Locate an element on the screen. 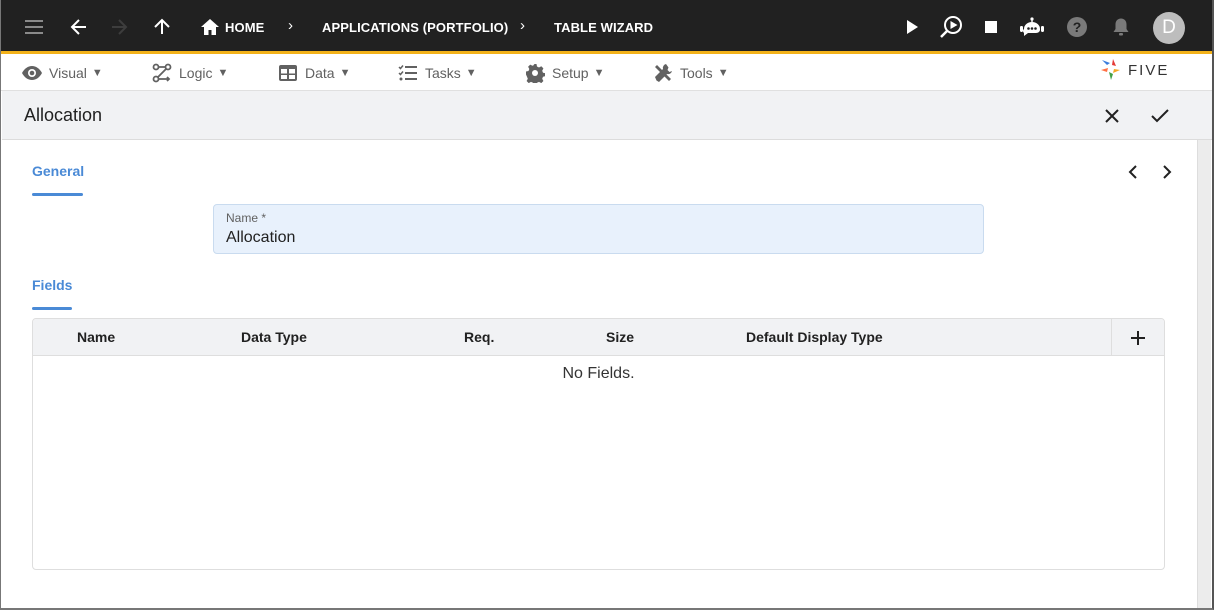 This screenshot has width=1214, height=610. tab-fields: Fields is located at coordinates (52, 285).